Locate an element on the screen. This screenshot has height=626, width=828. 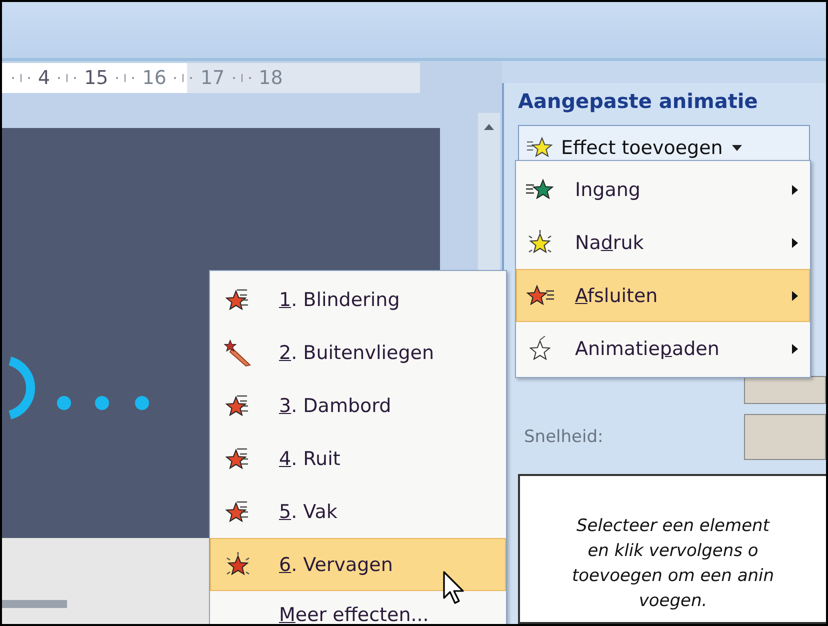
caret-icon is located at coordinates (736, 148).